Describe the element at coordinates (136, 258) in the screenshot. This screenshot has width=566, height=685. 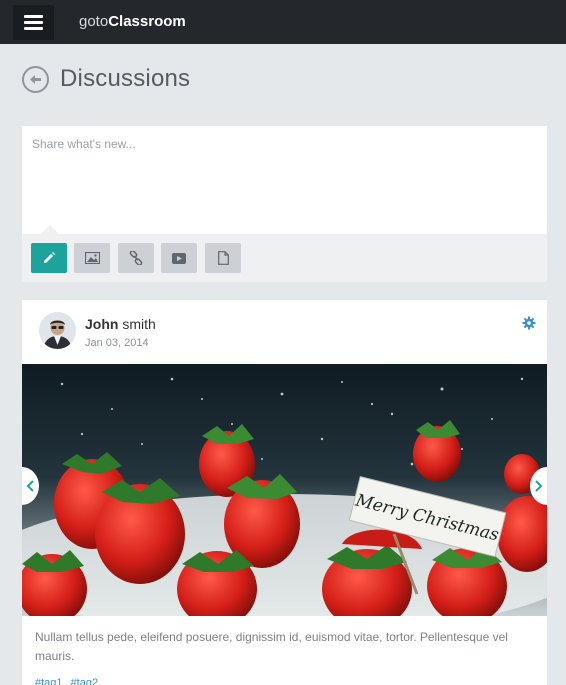
I see `link-icon` at that location.